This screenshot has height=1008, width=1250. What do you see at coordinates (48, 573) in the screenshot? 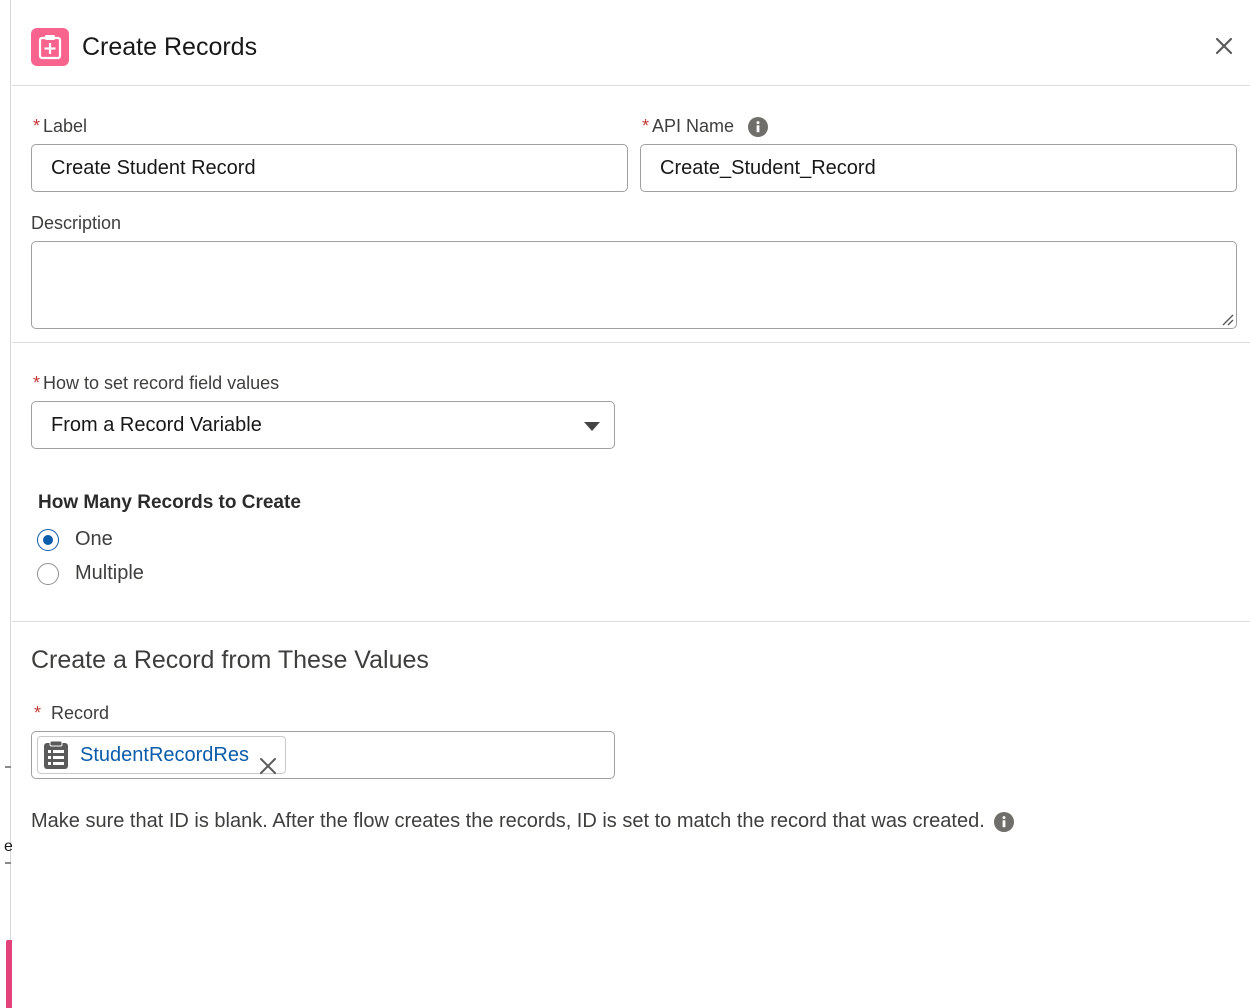
I see `radio-button` at bounding box center [48, 573].